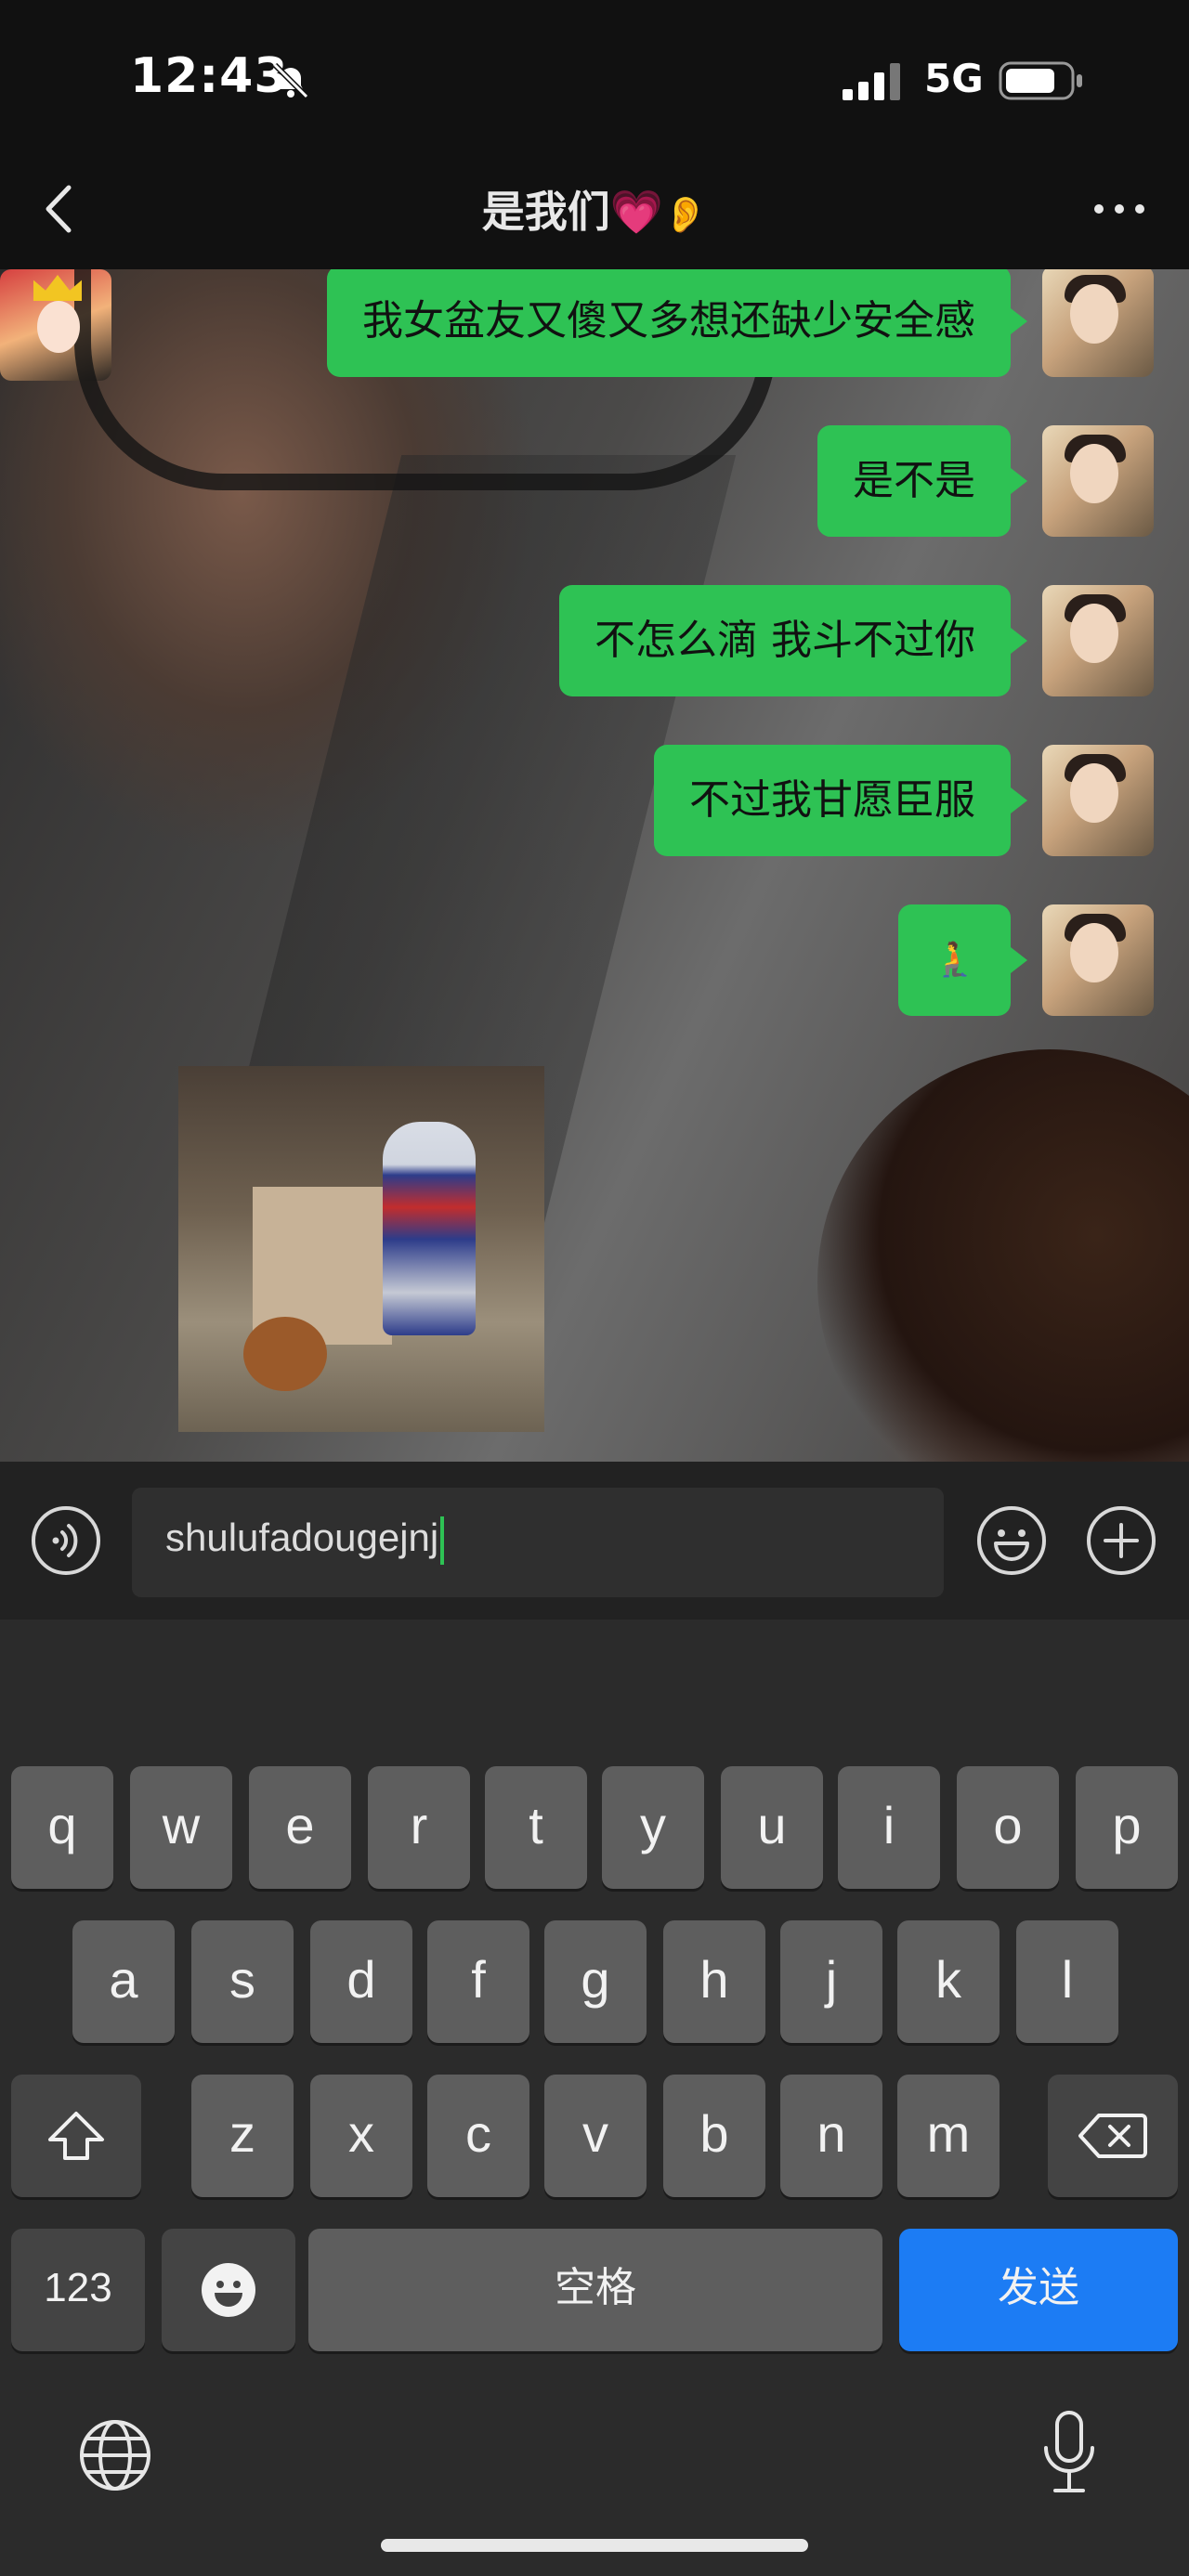 This screenshot has height=2576, width=1189. Describe the element at coordinates (871, 81) in the screenshot. I see `signal-icon` at that location.